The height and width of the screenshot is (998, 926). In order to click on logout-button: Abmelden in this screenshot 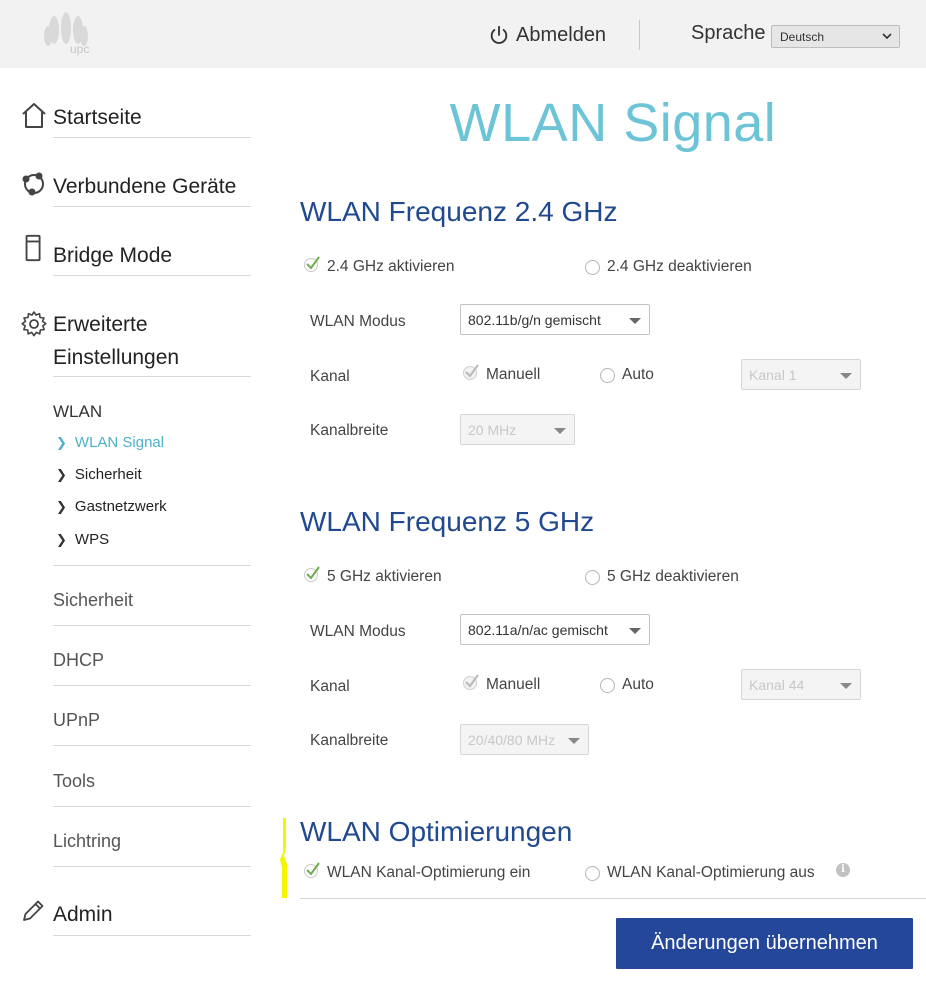, I will do `click(547, 35)`.